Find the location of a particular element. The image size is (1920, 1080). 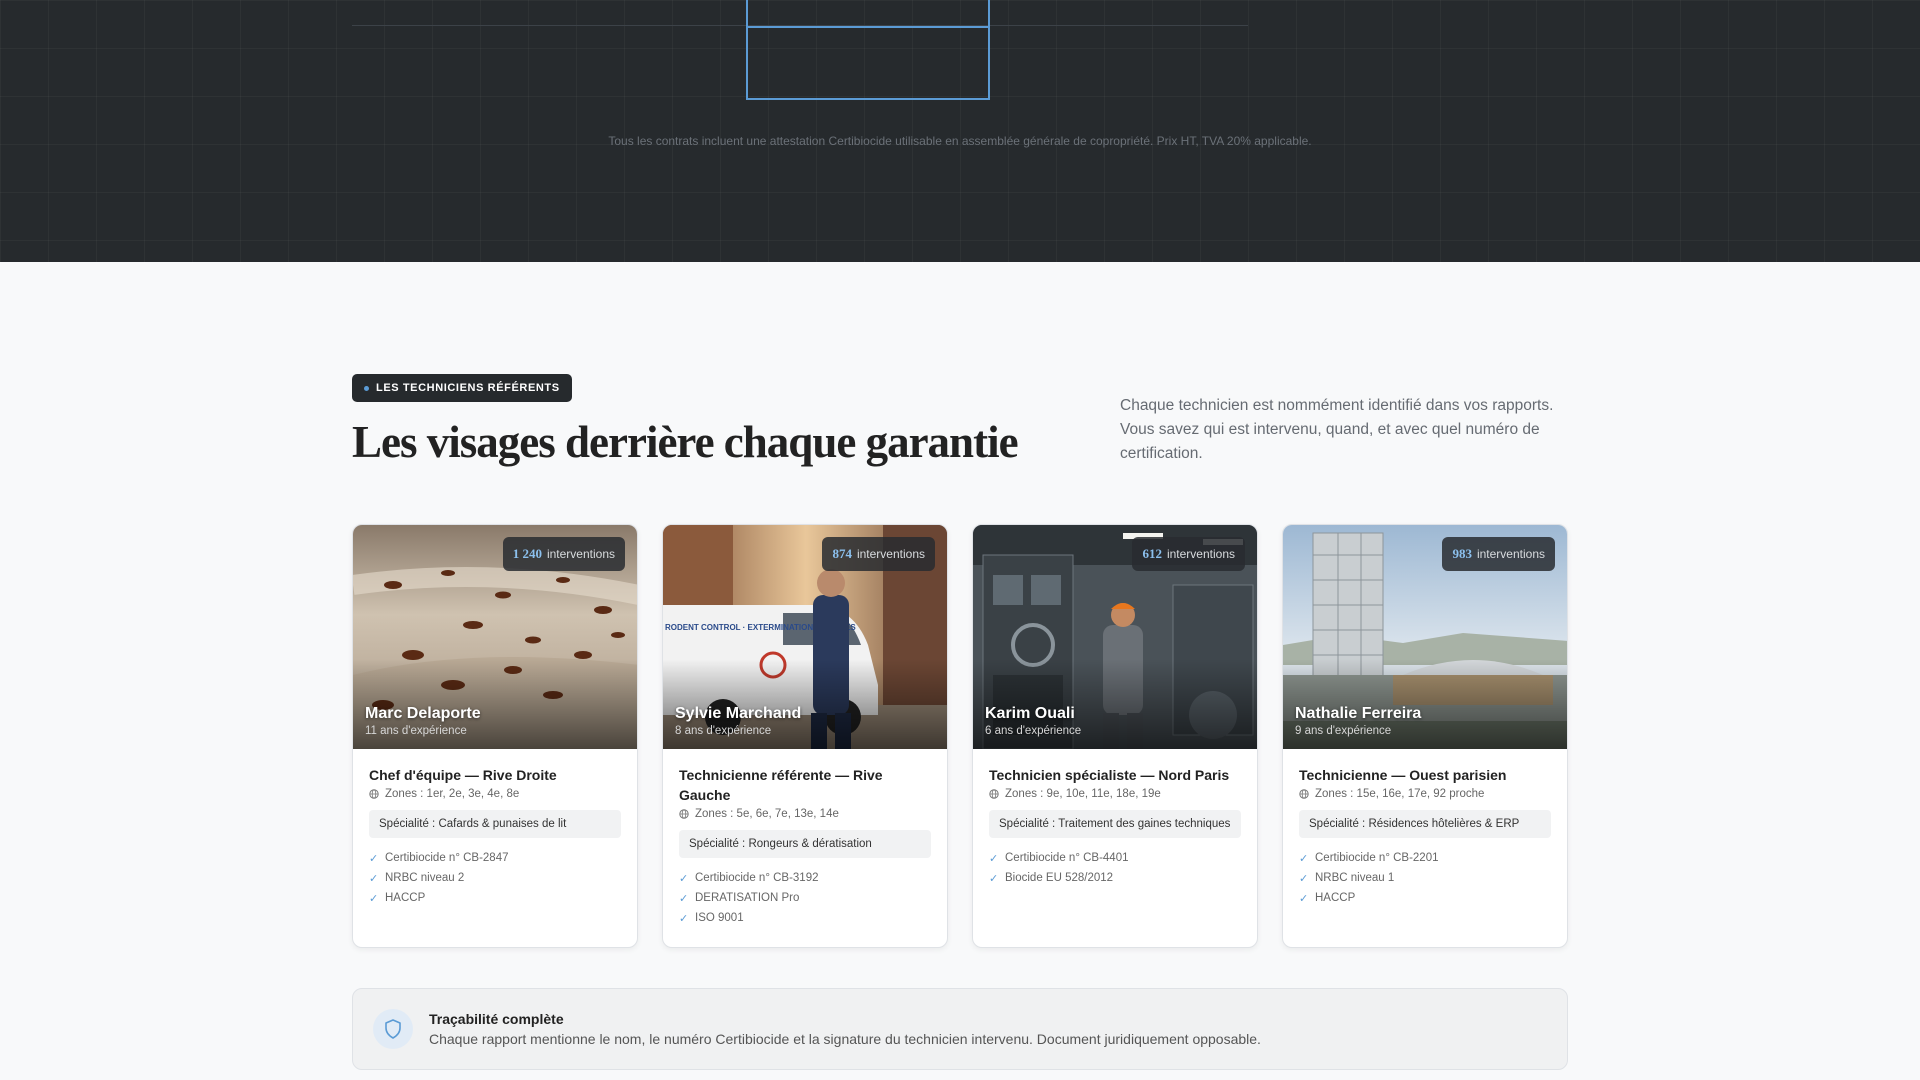

technician-name: Sylvie Marchand is located at coordinates (738, 713).